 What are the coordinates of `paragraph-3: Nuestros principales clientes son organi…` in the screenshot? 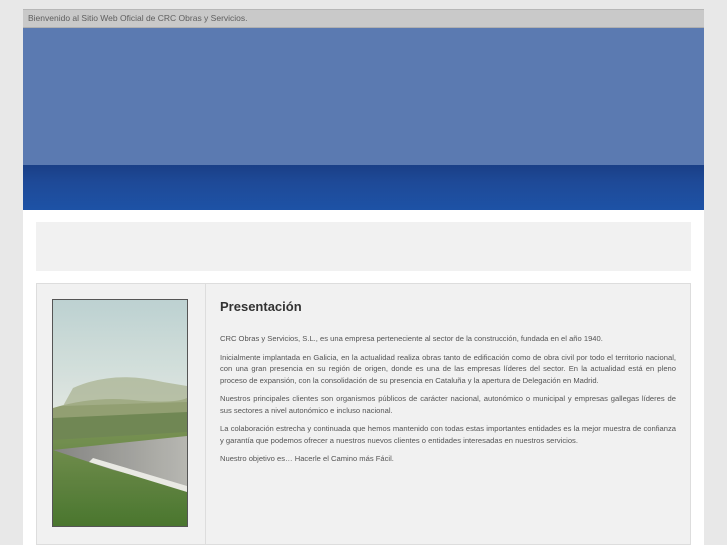 It's located at (448, 404).